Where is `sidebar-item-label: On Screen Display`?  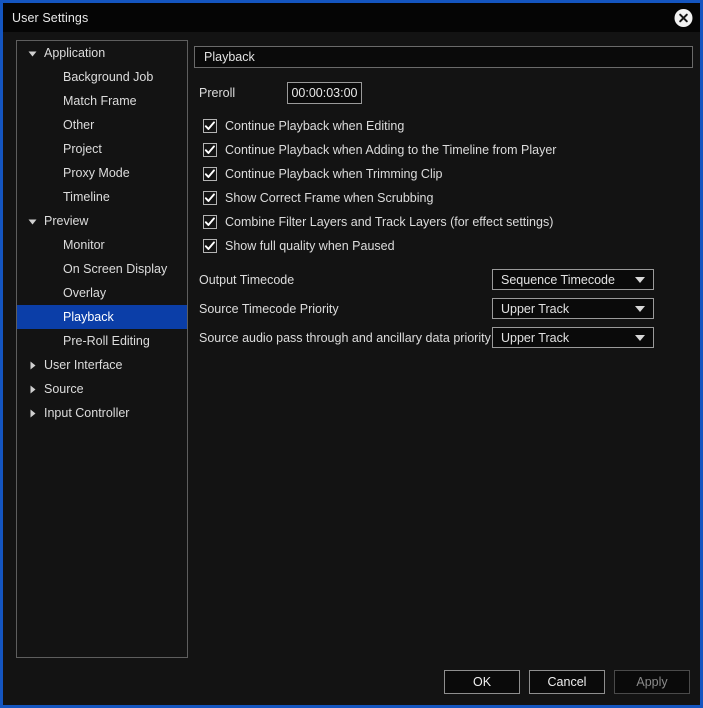 sidebar-item-label: On Screen Display is located at coordinates (115, 269).